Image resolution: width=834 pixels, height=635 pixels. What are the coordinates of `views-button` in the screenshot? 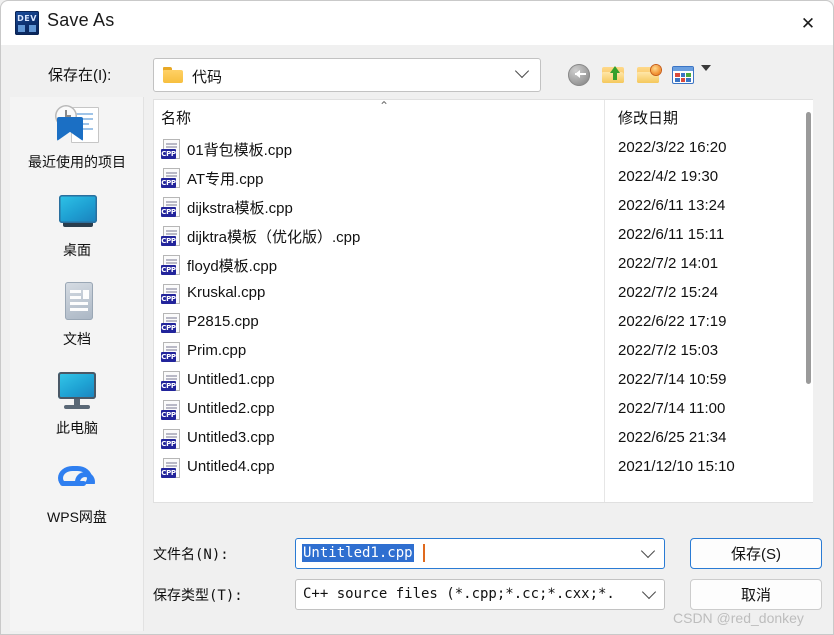 It's located at (684, 75).